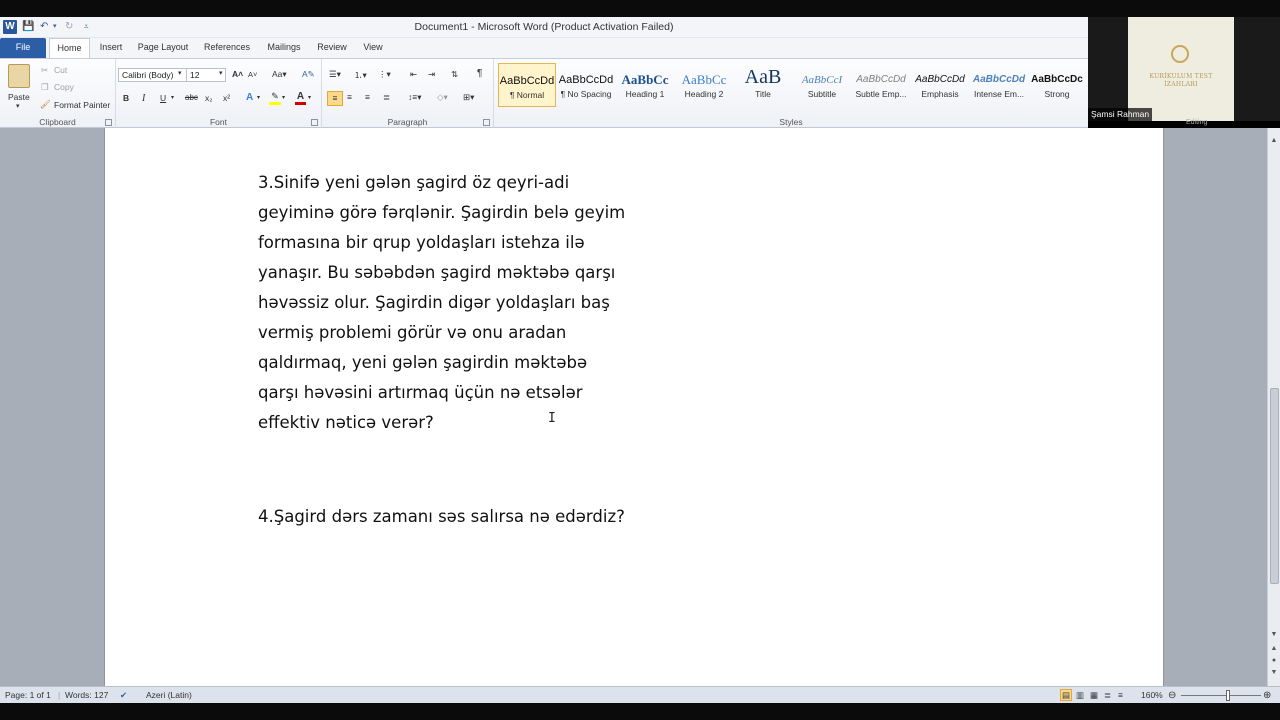 Image resolution: width=1280 pixels, height=720 pixels. Describe the element at coordinates (412, 332) in the screenshot. I see `paragraph-line: vermiş problemi görür və onu aradan` at that location.